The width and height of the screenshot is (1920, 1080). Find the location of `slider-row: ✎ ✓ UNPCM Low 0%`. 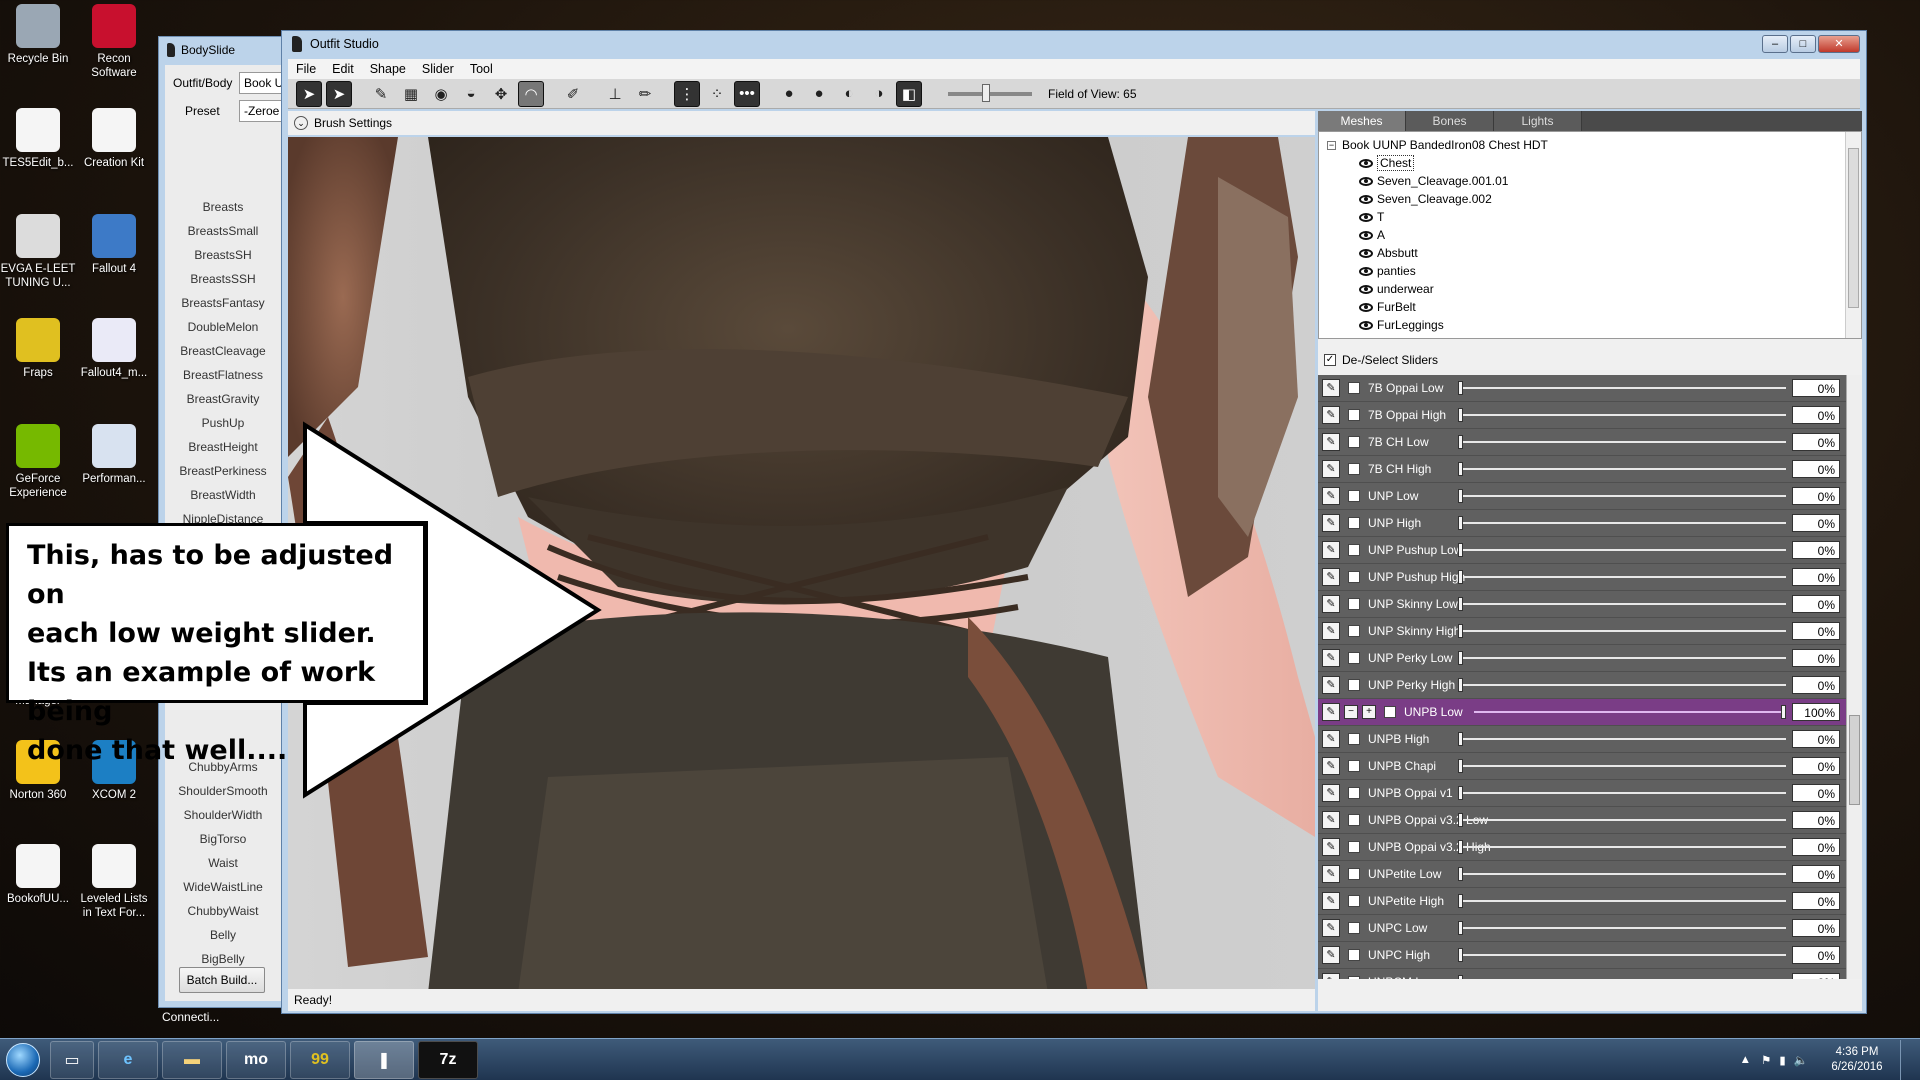

slider-row: ✎ ✓ UNPCM Low 0% is located at coordinates (1590, 974).